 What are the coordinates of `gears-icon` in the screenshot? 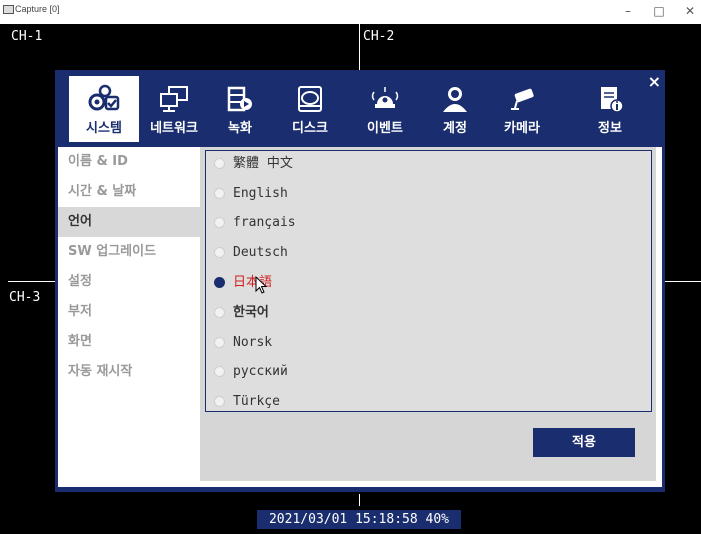 It's located at (104, 97).